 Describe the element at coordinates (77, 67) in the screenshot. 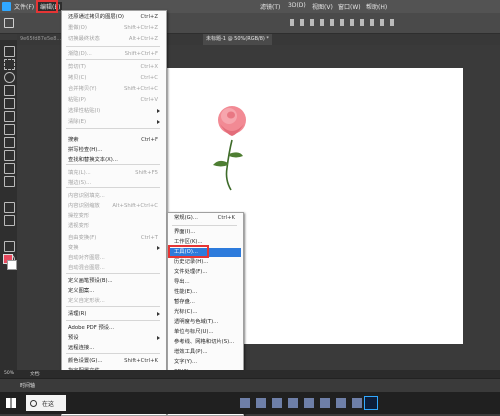

I see `menu-item-label: 剪切(T)` at that location.